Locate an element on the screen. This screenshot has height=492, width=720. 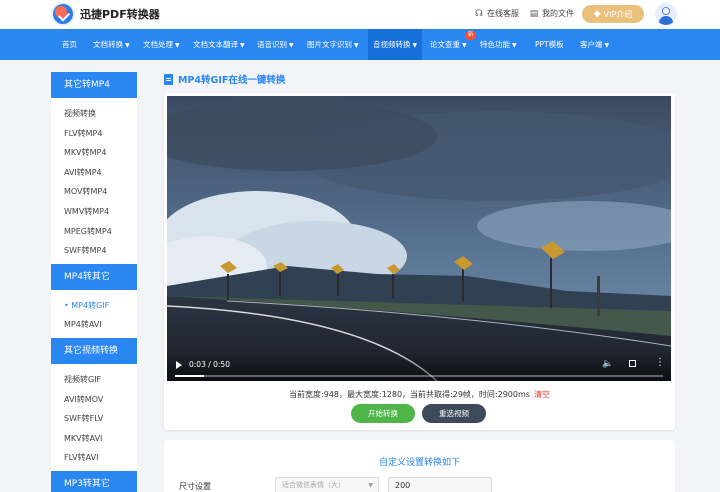
sidebar-item: MOV转MP4 is located at coordinates (94, 192).